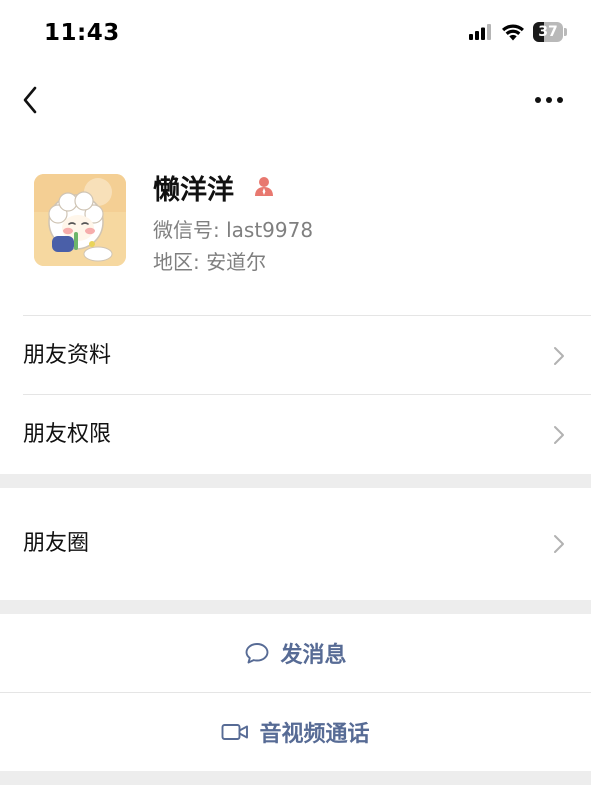  I want to click on status-time: 11:43, so click(82, 33).